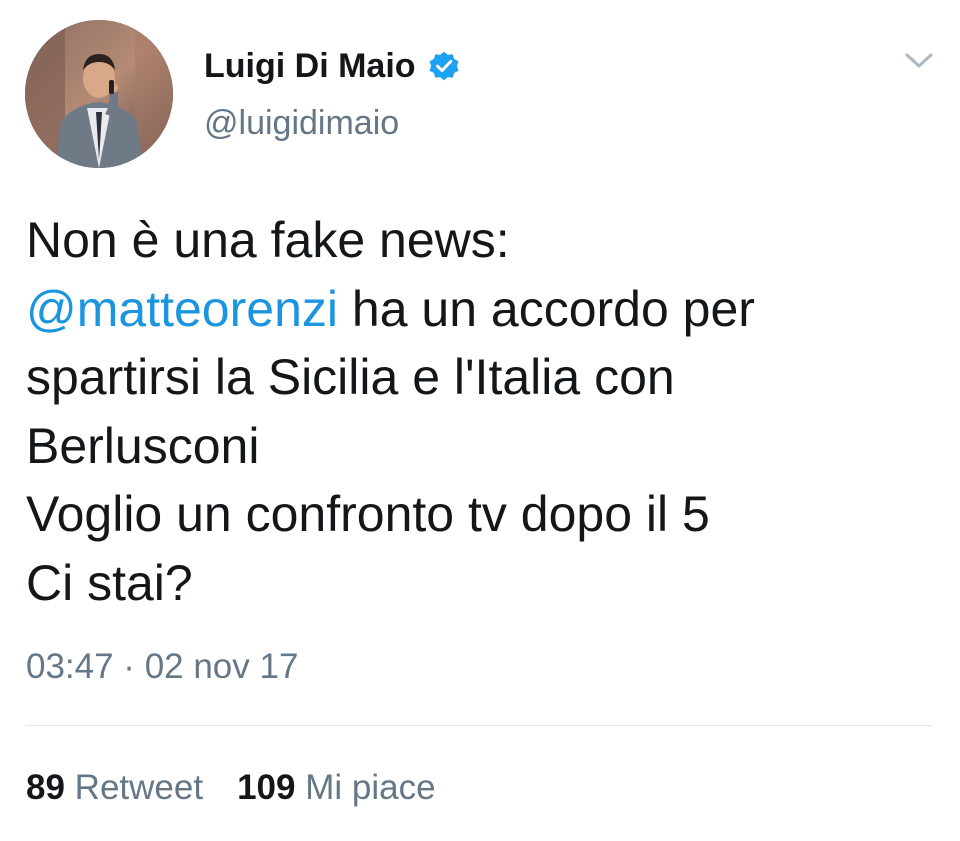 The width and height of the screenshot is (960, 841). What do you see at coordinates (139, 787) in the screenshot?
I see `retweets-label: Retweet` at bounding box center [139, 787].